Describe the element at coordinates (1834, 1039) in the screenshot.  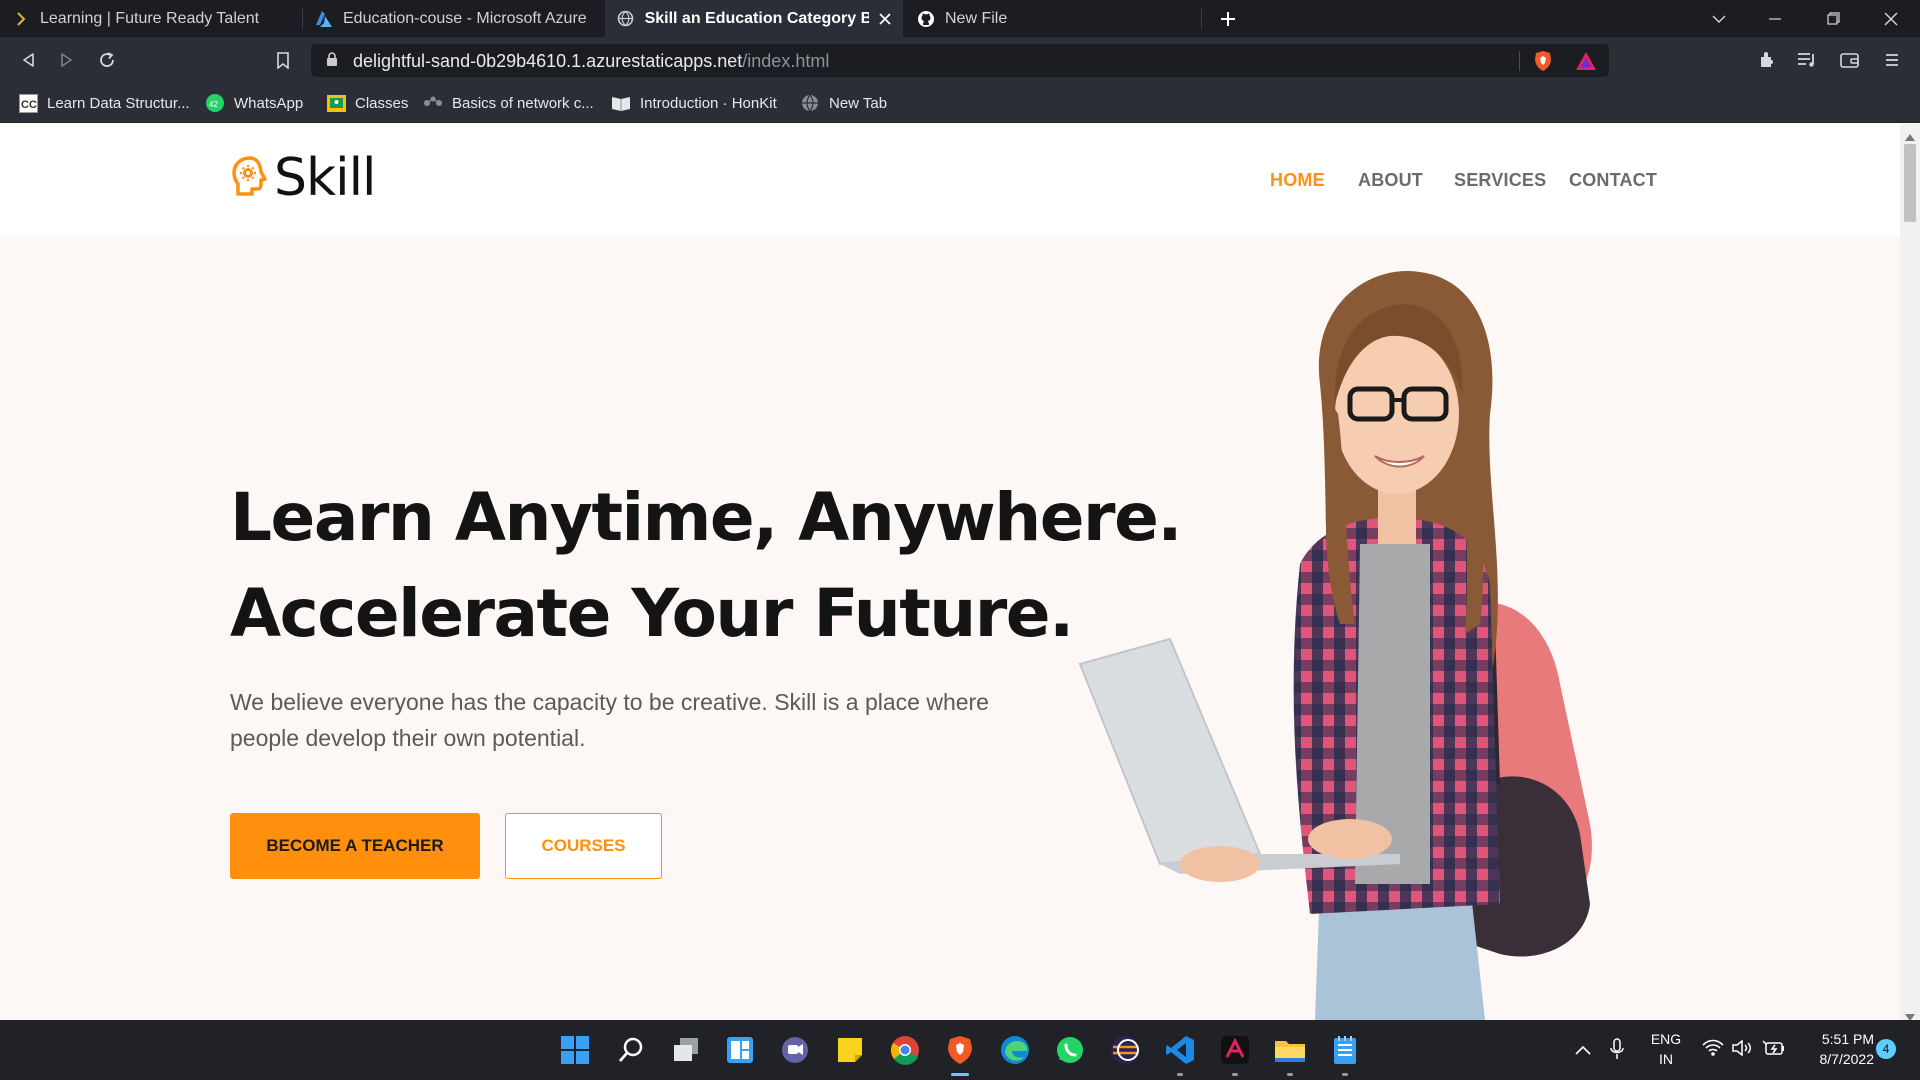
I see `clock-time: 5:51 PM` at that location.